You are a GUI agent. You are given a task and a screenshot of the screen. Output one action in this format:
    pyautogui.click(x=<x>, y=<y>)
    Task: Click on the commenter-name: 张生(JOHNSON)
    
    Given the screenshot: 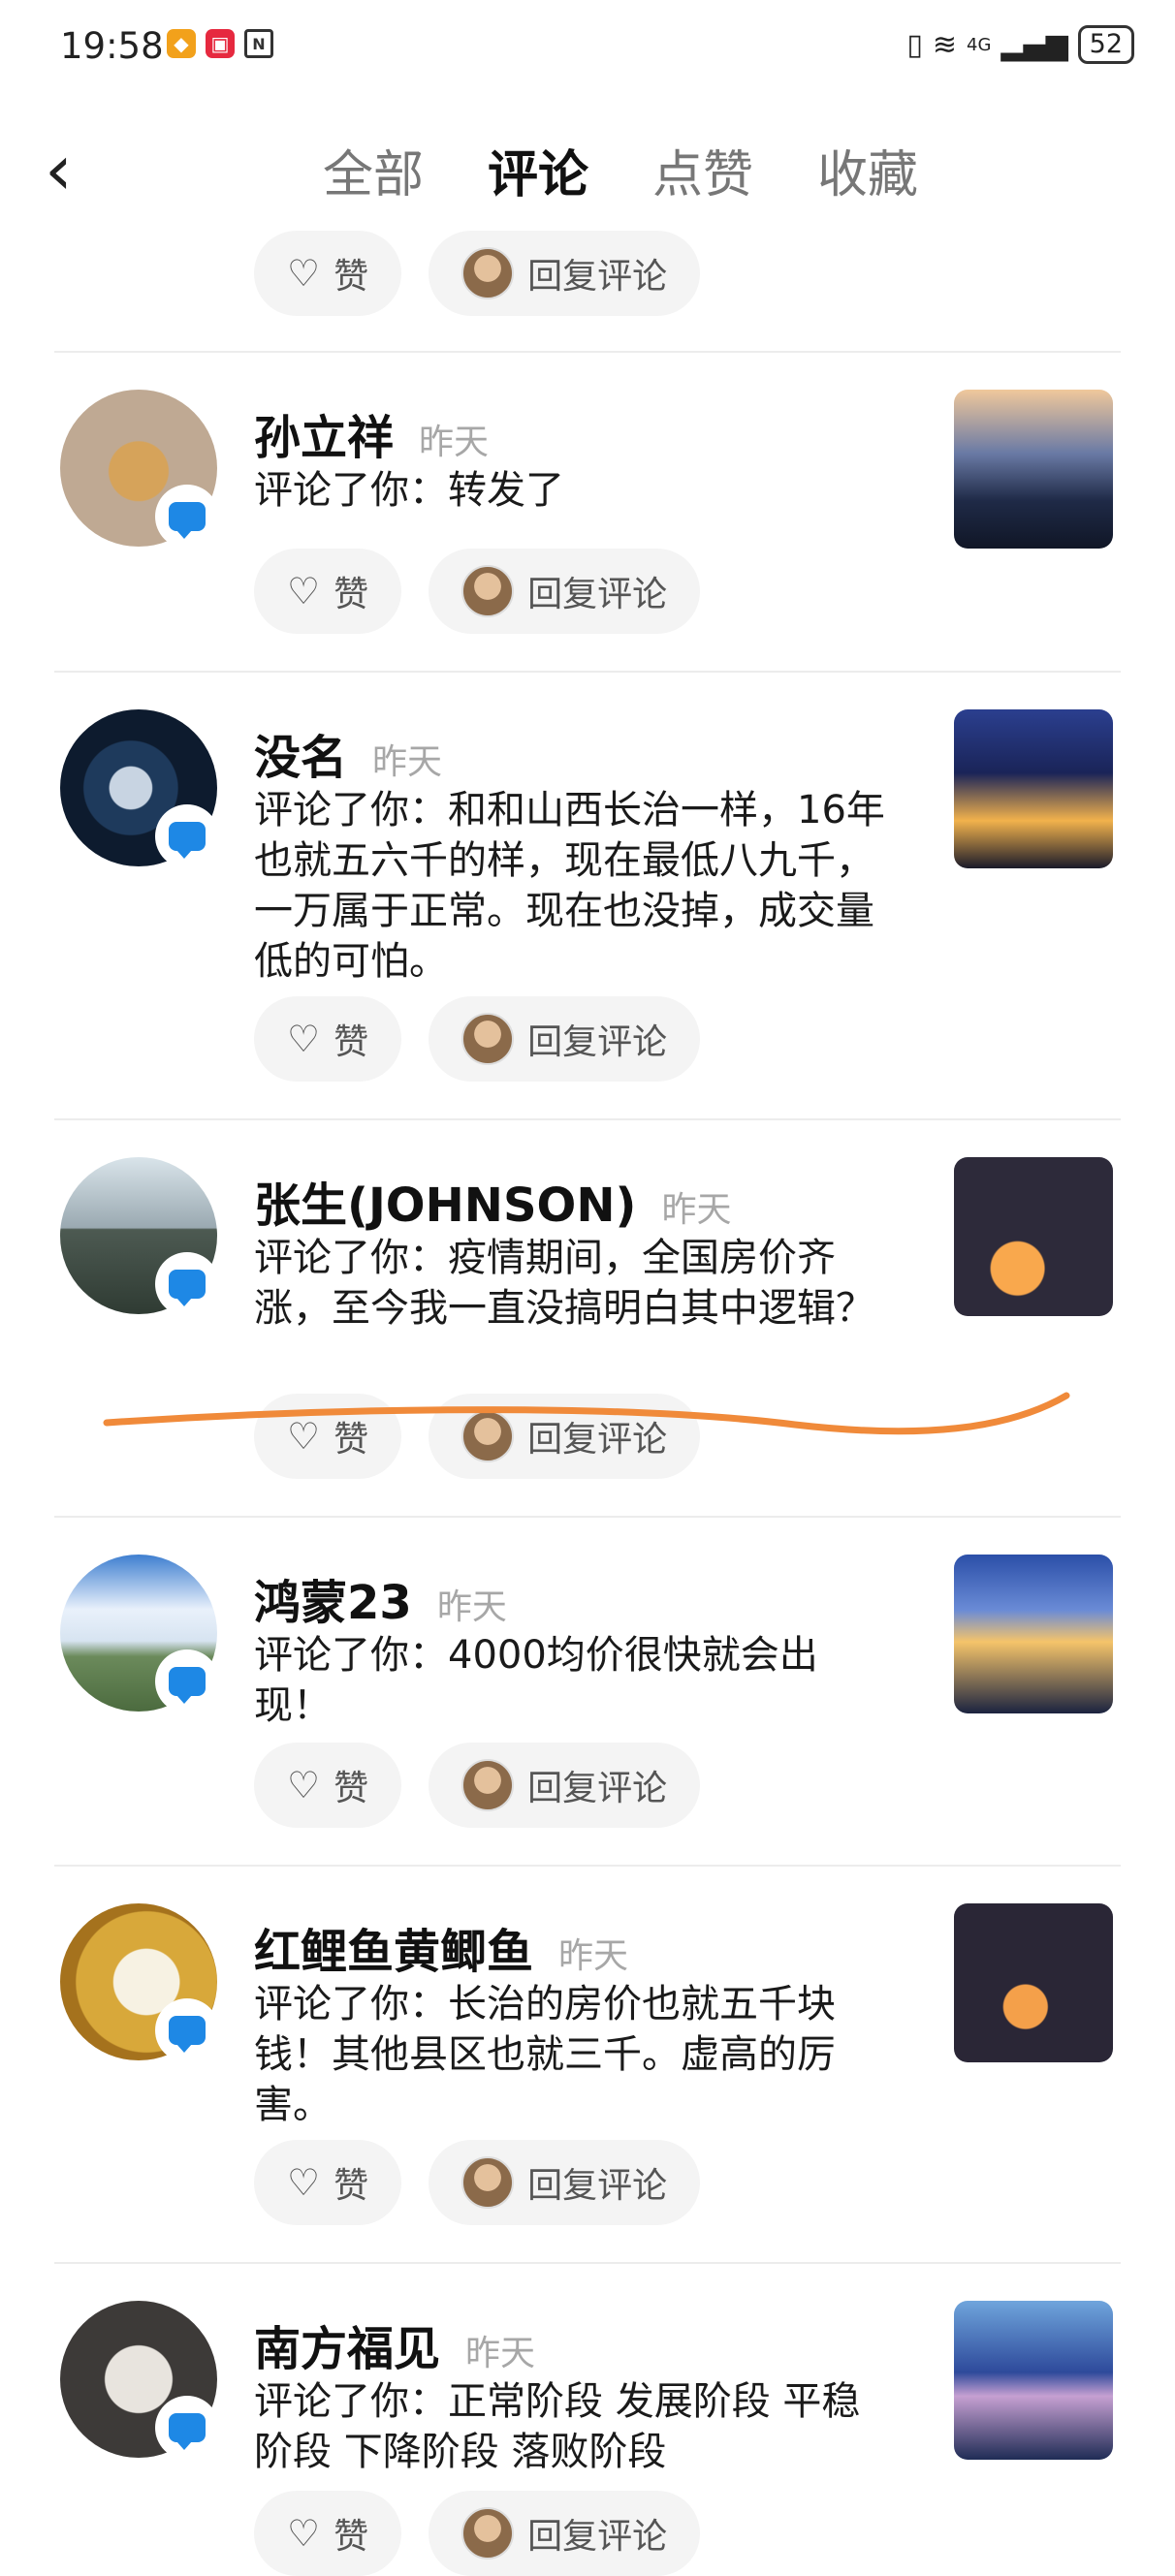 What is the action you would take?
    pyautogui.click(x=445, y=1201)
    